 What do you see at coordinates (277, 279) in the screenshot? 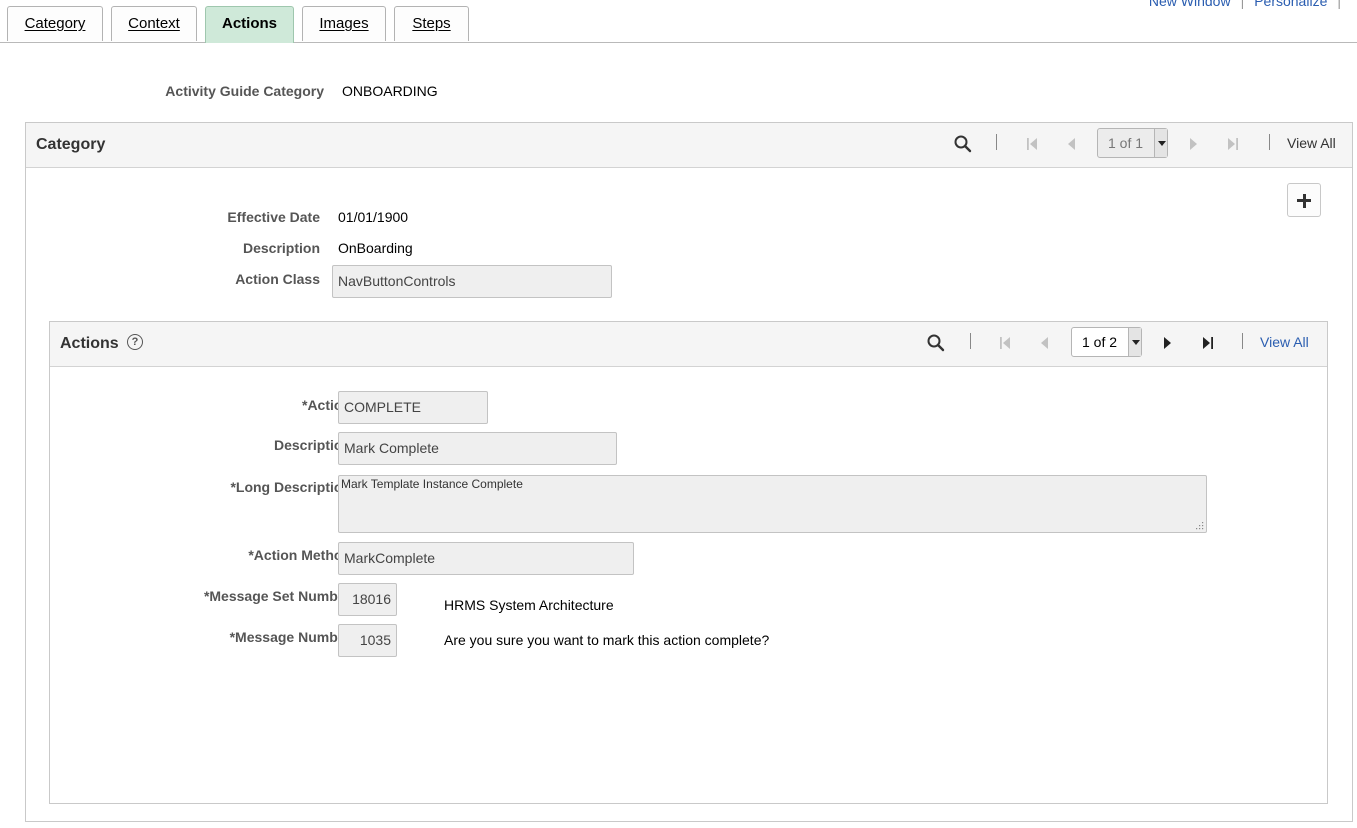
I see `action-class-label: Action Class` at bounding box center [277, 279].